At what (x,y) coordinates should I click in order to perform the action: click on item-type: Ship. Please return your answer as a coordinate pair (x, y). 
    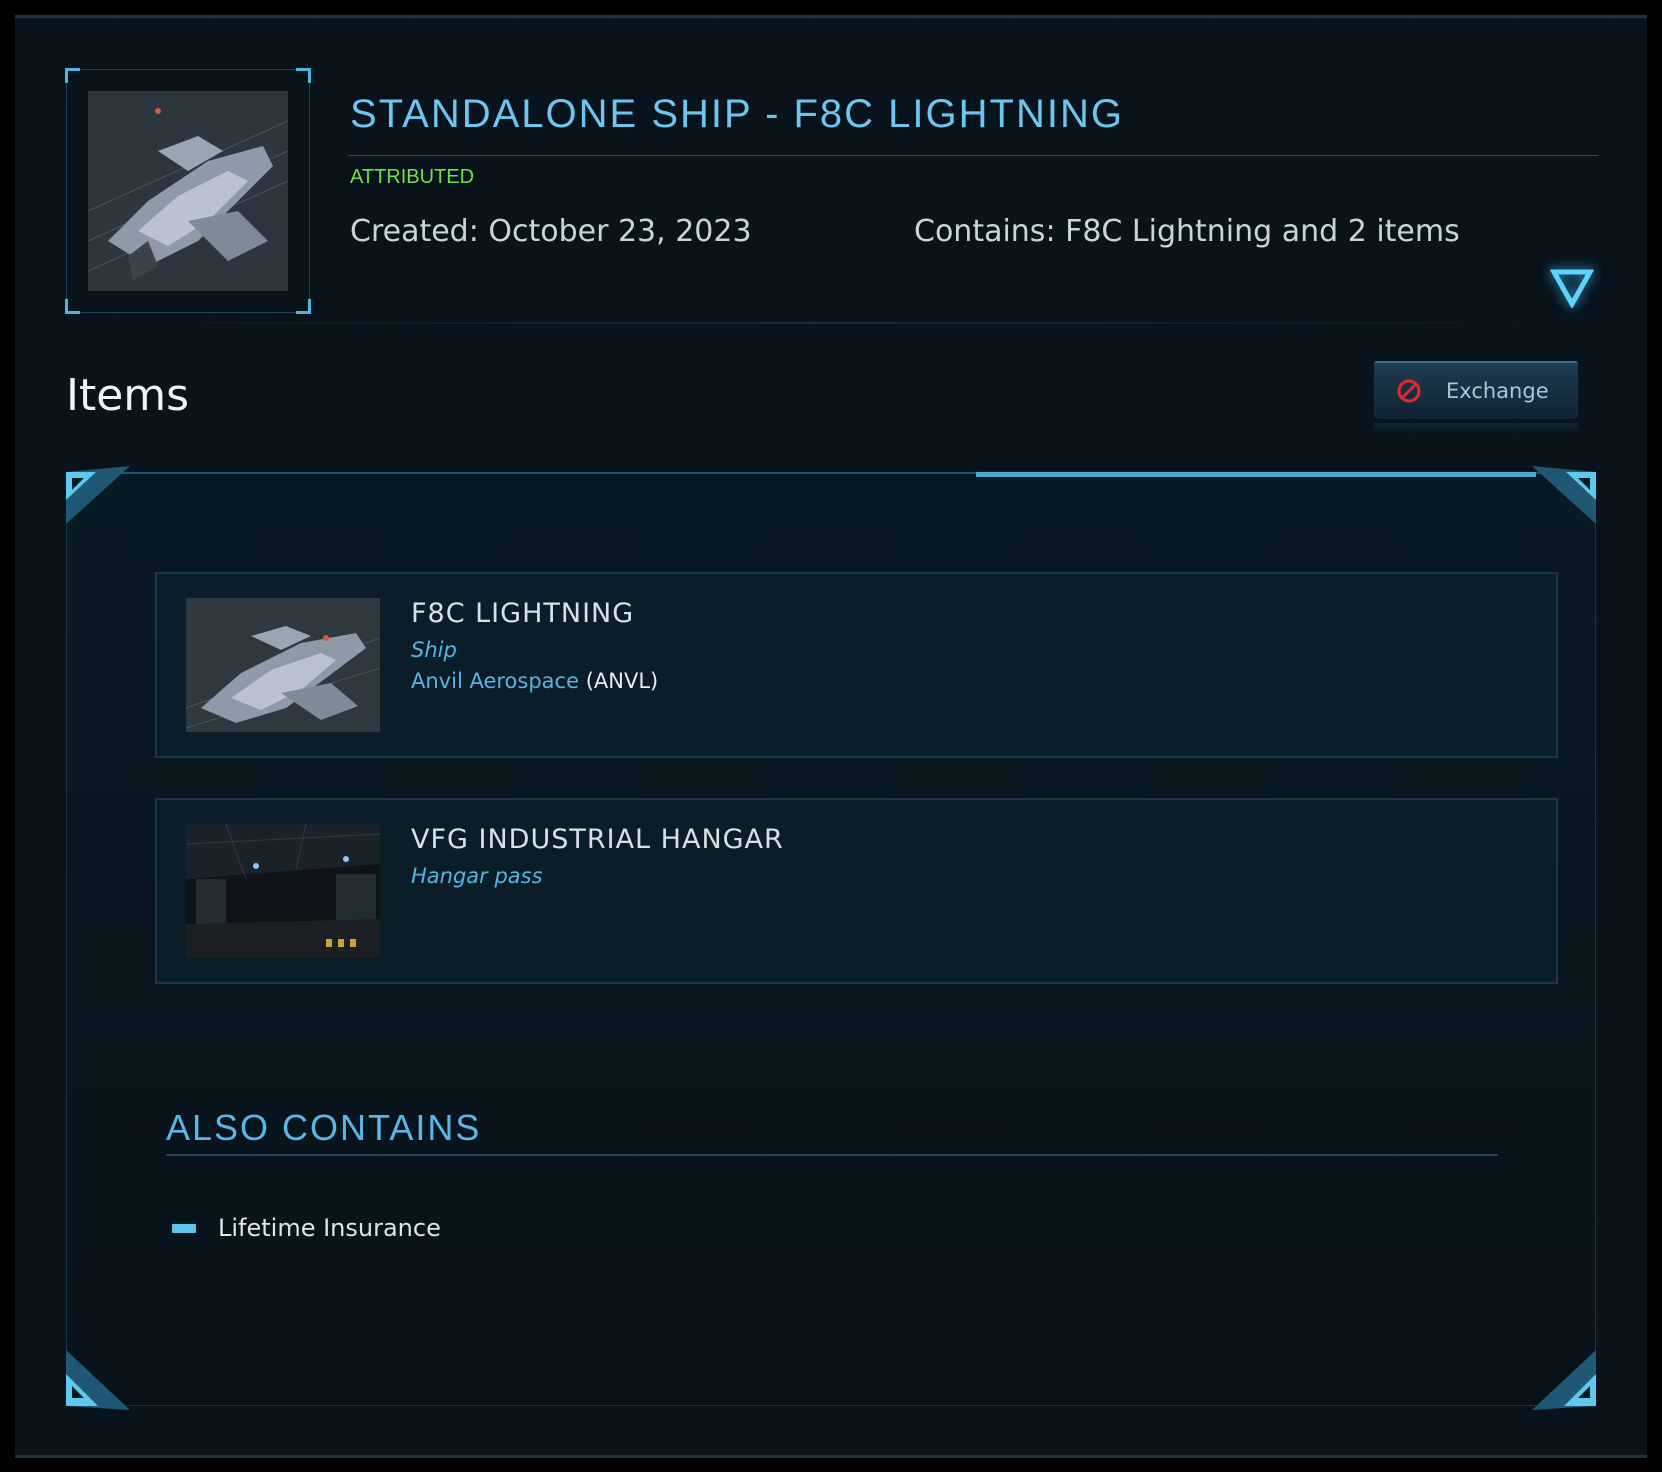
    Looking at the image, I should click on (434, 650).